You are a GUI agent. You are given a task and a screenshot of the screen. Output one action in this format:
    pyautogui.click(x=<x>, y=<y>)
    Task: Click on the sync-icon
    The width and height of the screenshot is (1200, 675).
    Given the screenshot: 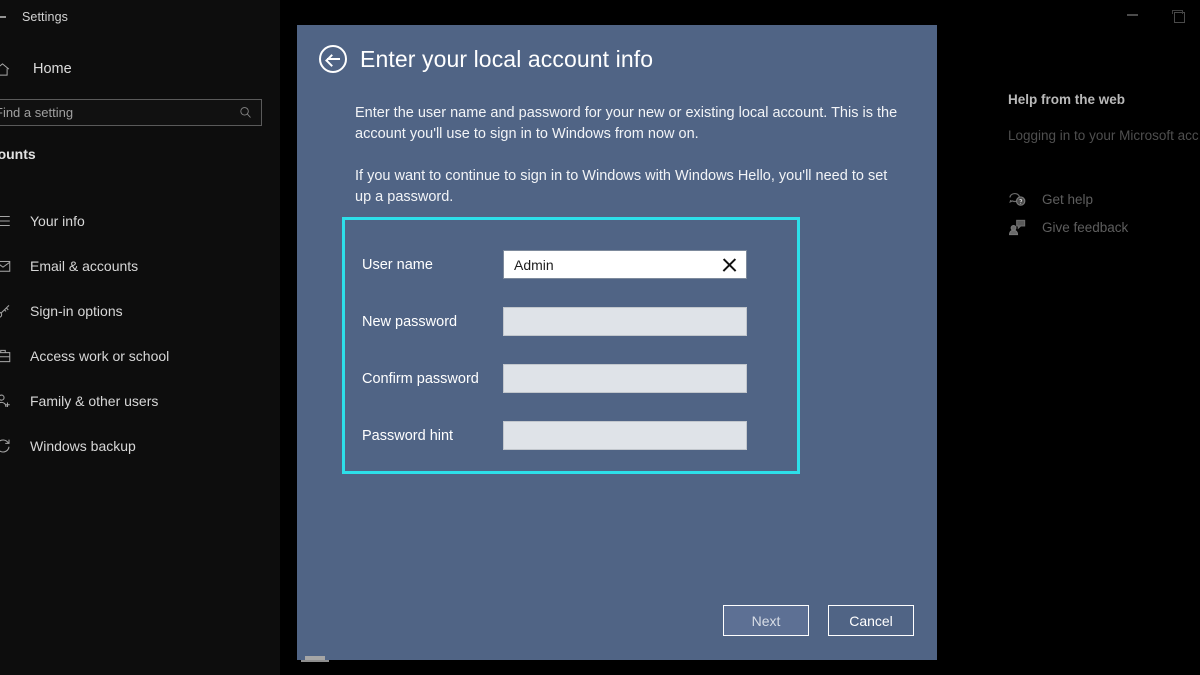 What is the action you would take?
    pyautogui.click(x=5, y=445)
    